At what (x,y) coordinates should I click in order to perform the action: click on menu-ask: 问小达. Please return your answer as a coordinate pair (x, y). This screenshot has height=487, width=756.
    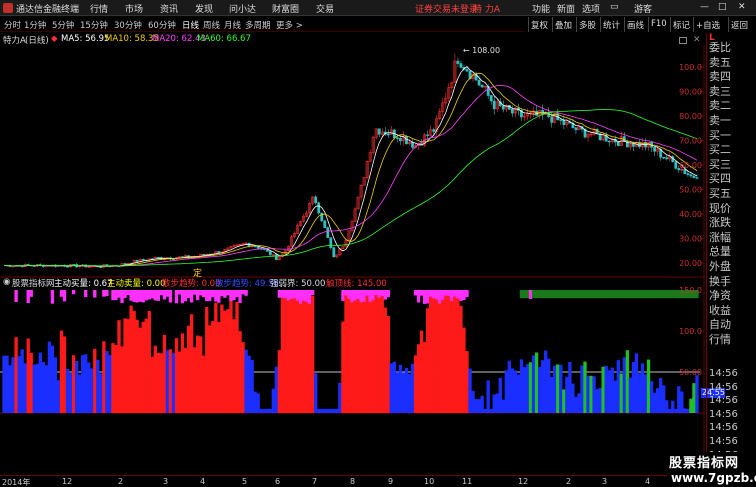
    Looking at the image, I should click on (242, 8).